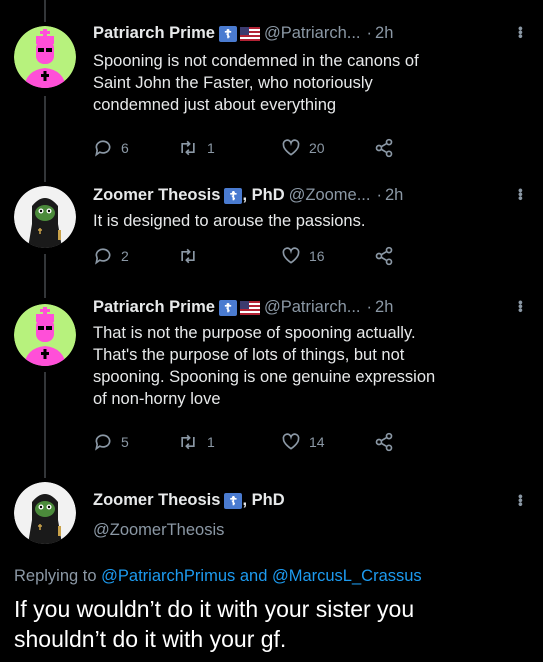  What do you see at coordinates (317, 148) in the screenshot?
I see `like-count: 20` at bounding box center [317, 148].